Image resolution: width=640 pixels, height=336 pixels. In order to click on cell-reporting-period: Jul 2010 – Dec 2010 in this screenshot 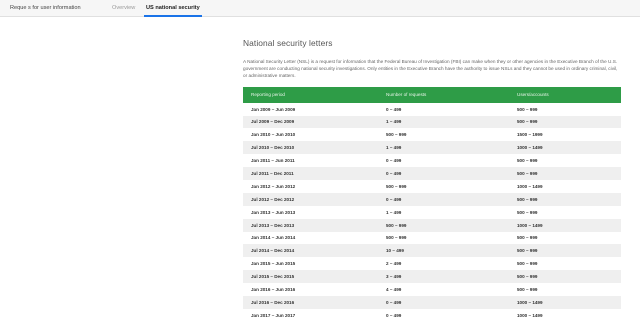, I will do `click(273, 148)`.